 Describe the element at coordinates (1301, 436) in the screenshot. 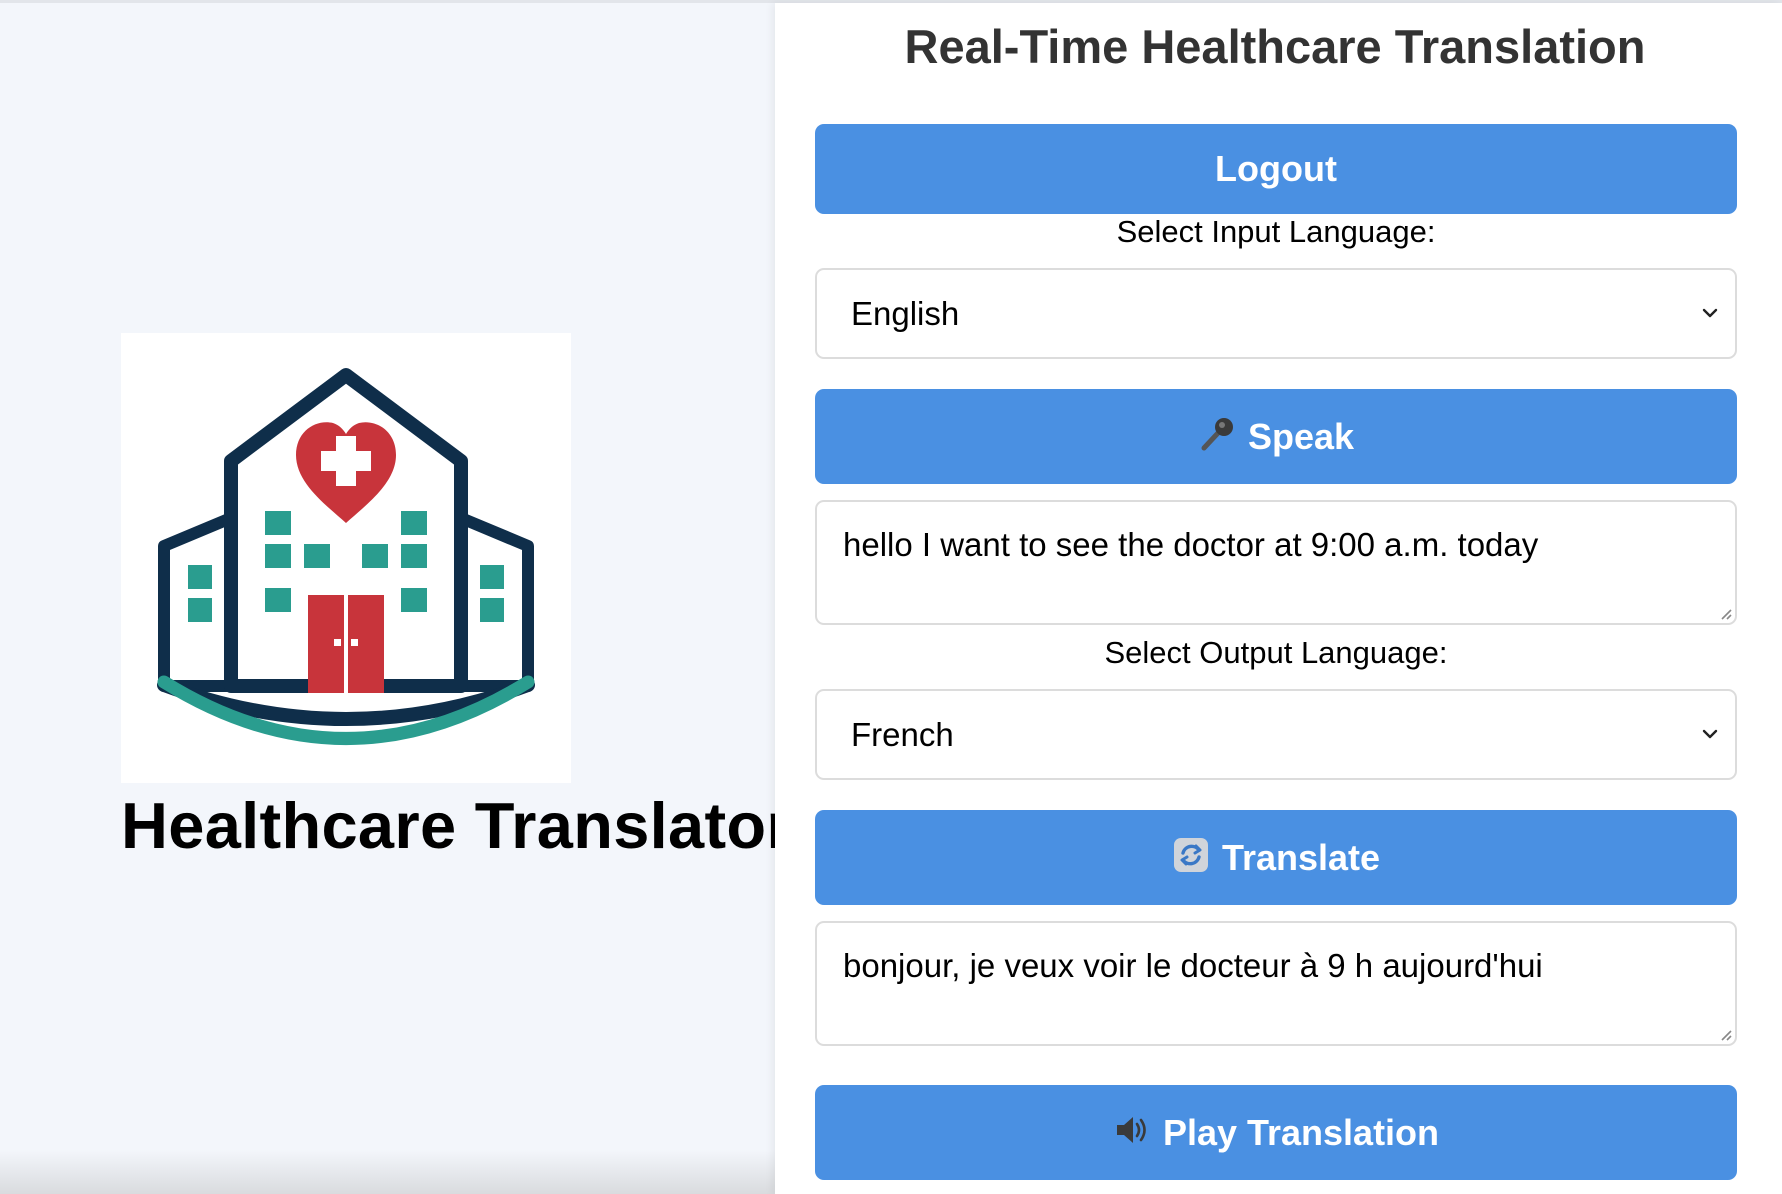

I see `speak-button-label: Speak` at that location.